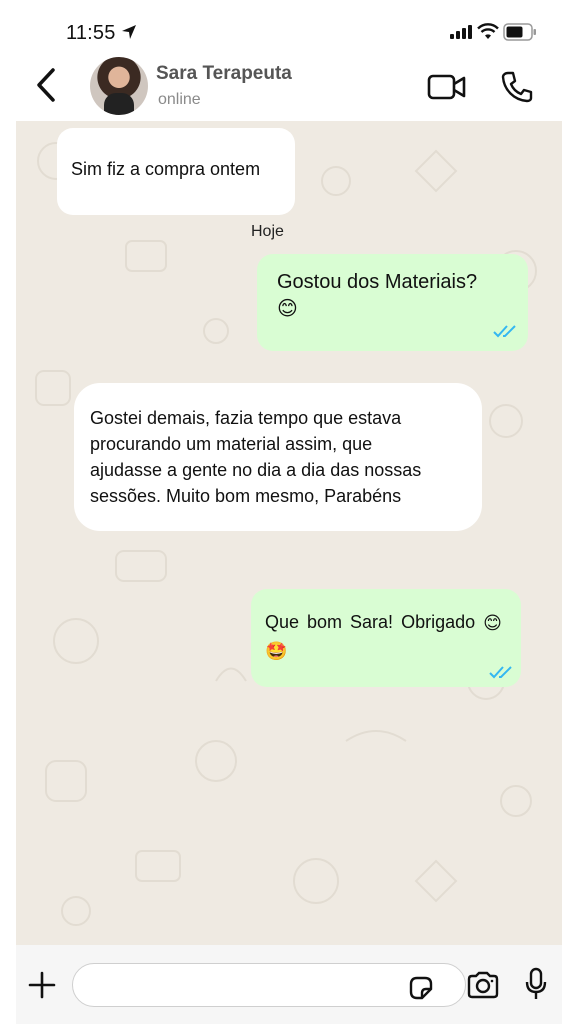 This screenshot has height=1024, width=576. I want to click on date-separator: Hoje, so click(267, 231).